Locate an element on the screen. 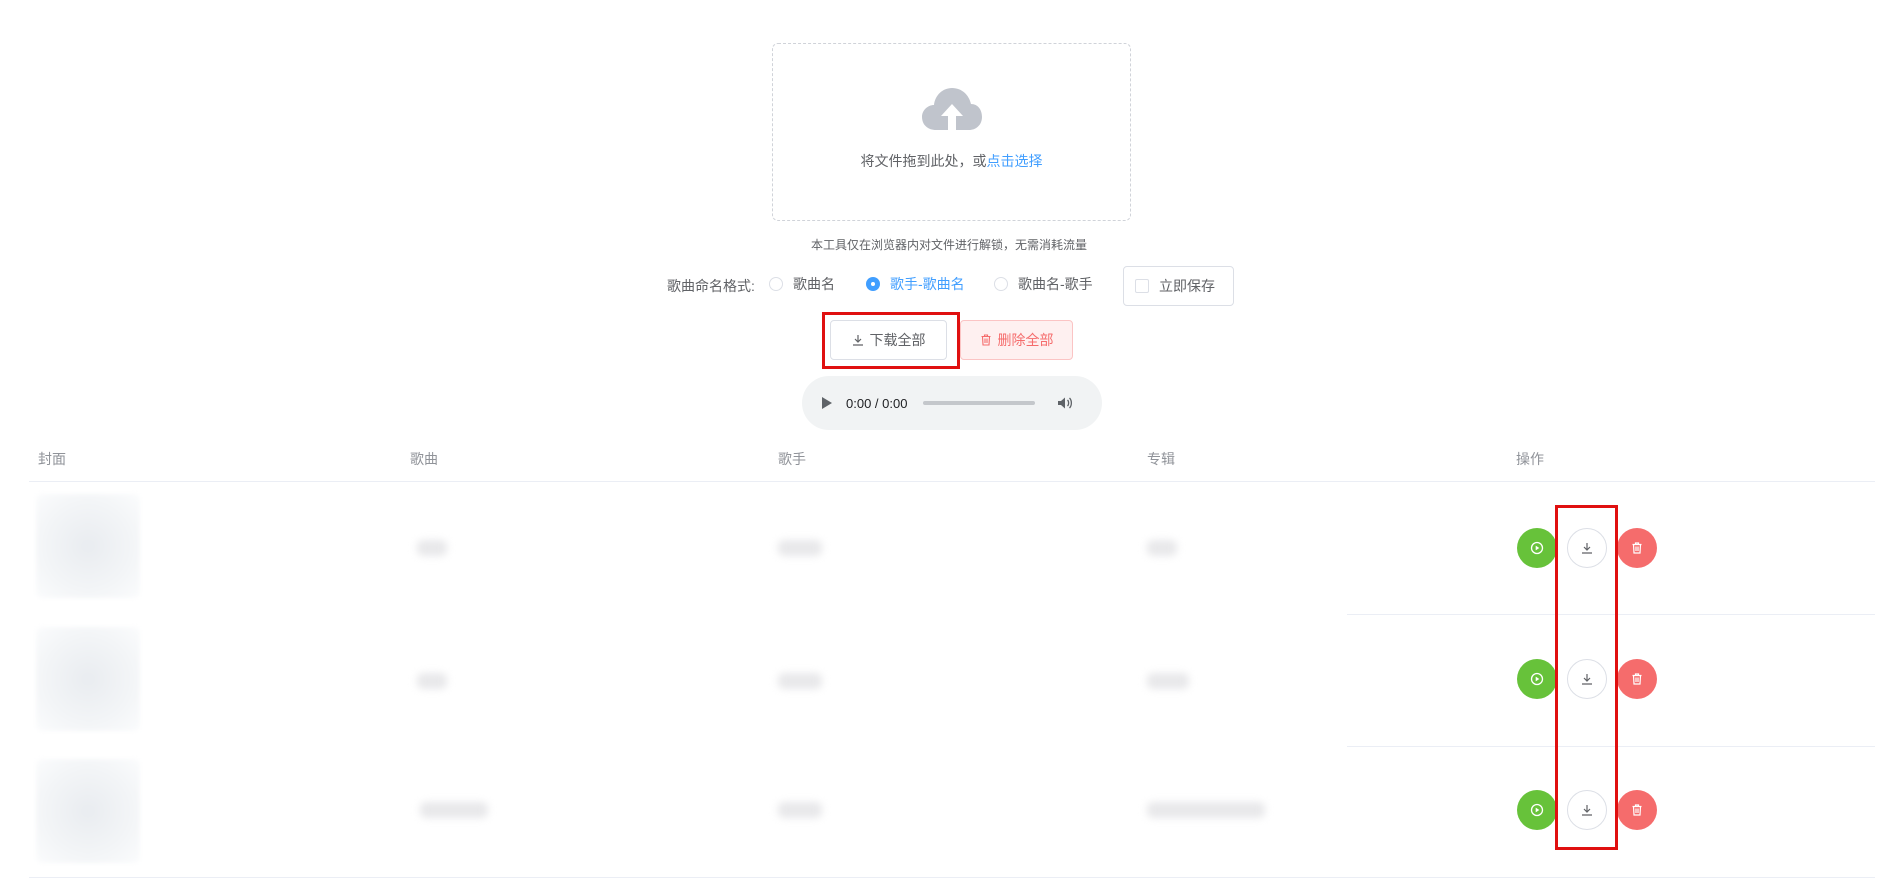 This screenshot has height=883, width=1898. delete-all-button: 删除全部 is located at coordinates (1016, 340).